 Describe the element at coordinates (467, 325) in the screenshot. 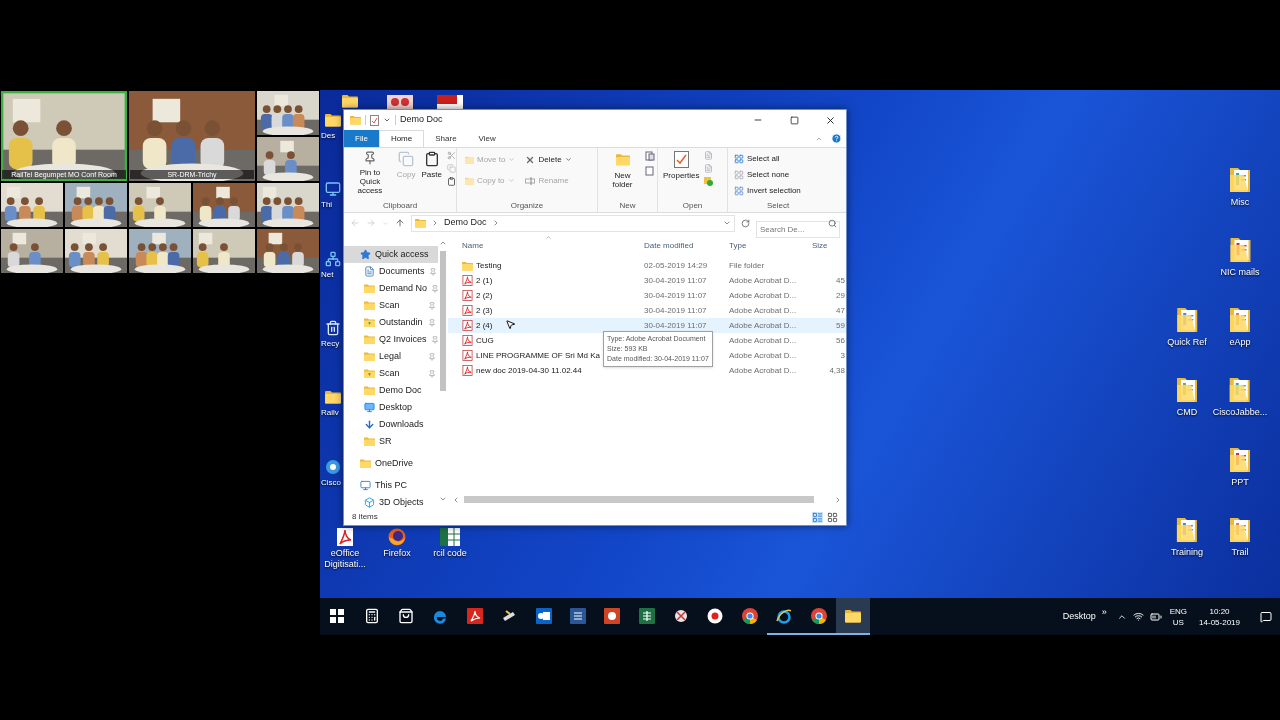

I see `pdf-file-icon` at that location.